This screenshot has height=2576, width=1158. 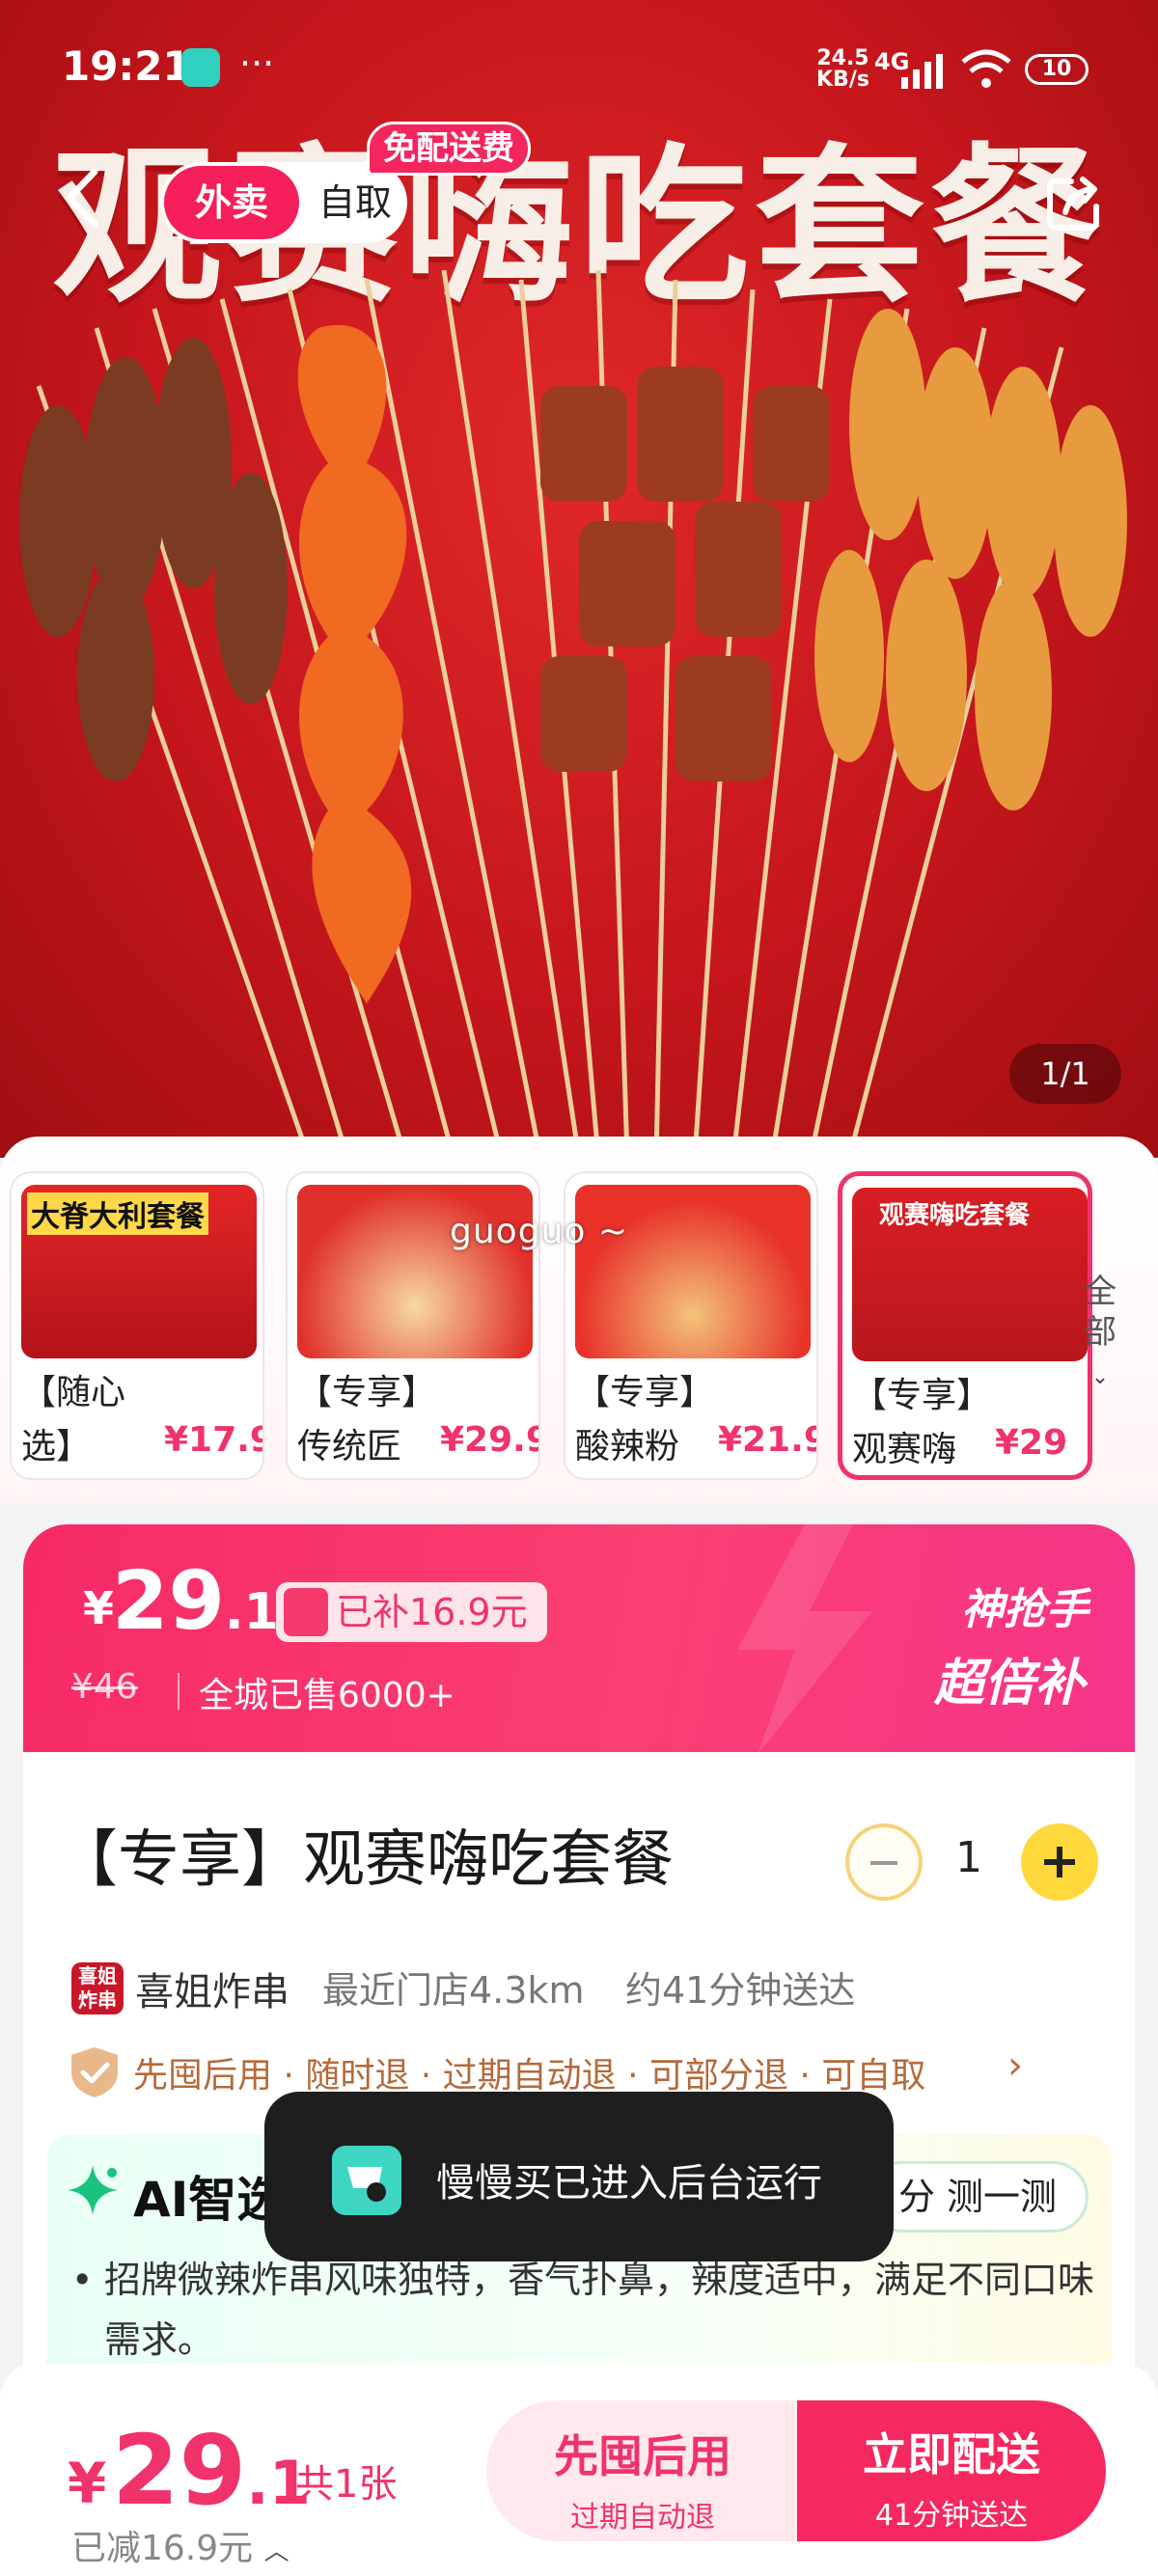 I want to click on wifi-icon, so click(x=986, y=68).